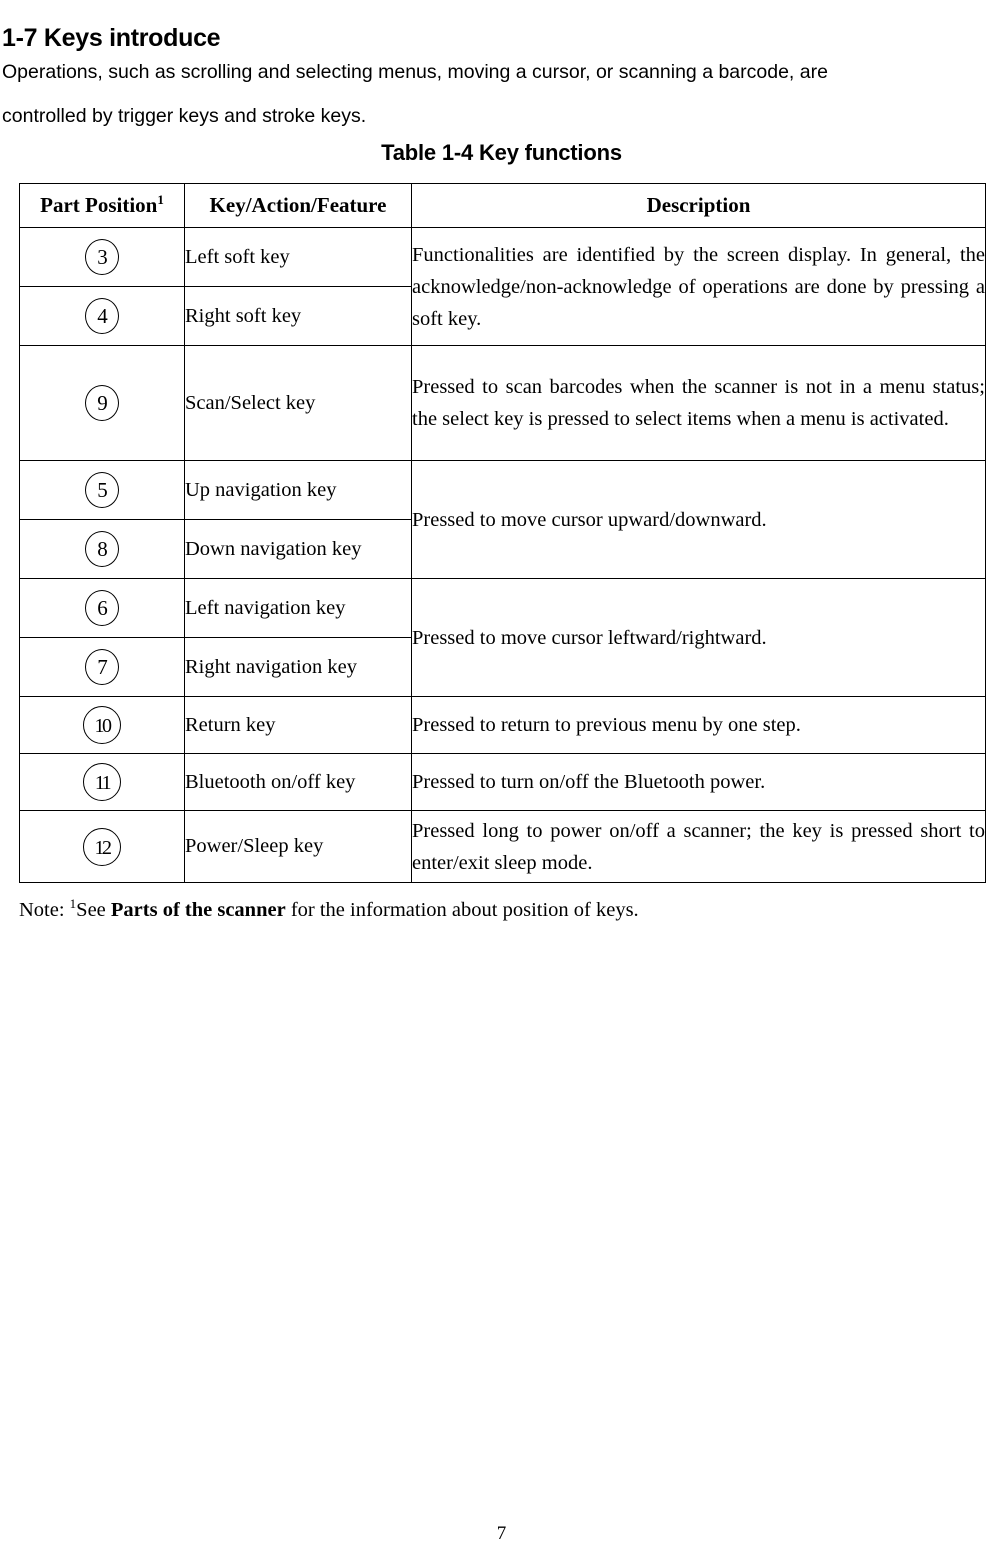 This screenshot has height=1562, width=1003. I want to click on cell-part-position: 8, so click(102, 549).